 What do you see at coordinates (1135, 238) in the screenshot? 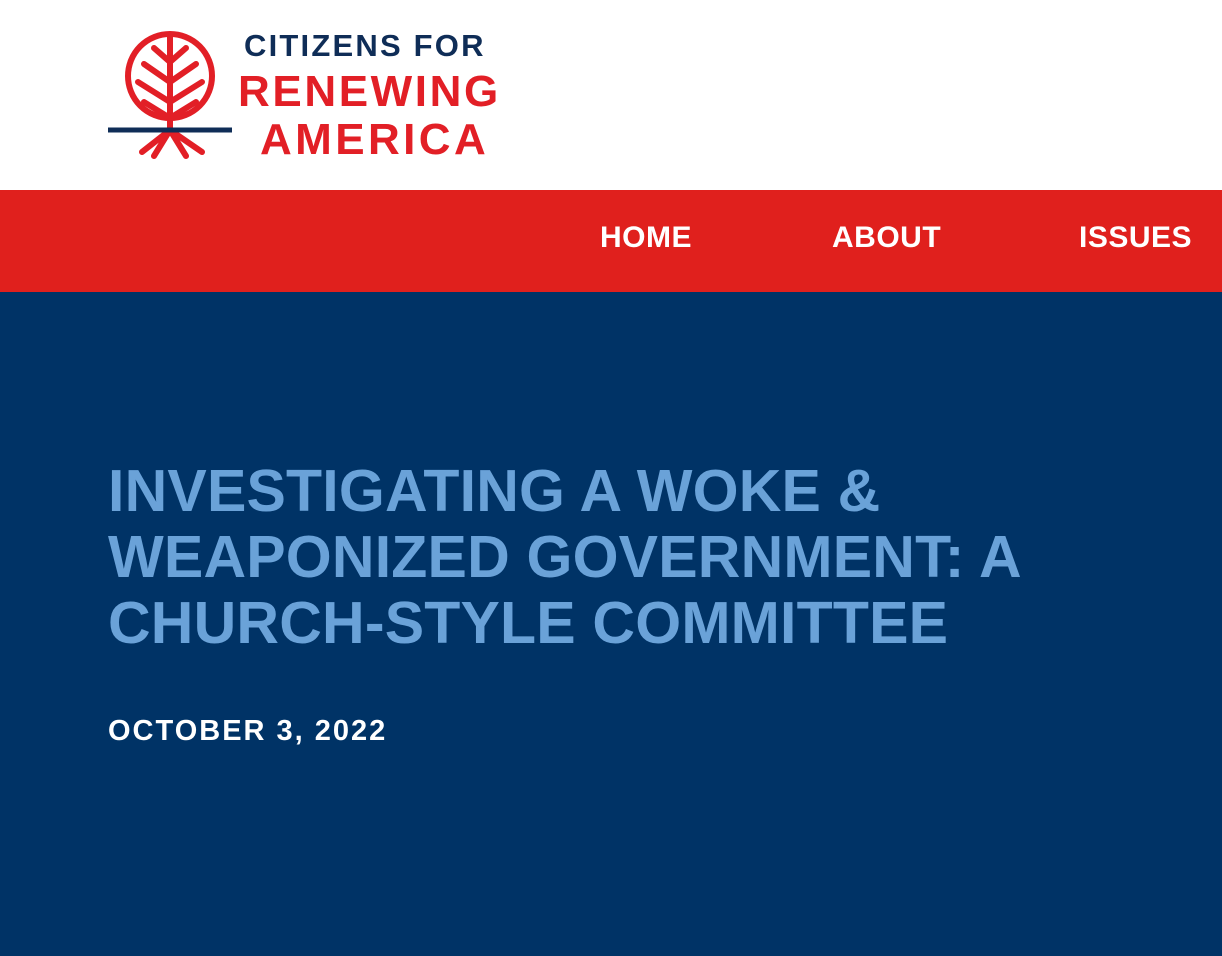
I see `nav-issues-link: ISSUES` at bounding box center [1135, 238].